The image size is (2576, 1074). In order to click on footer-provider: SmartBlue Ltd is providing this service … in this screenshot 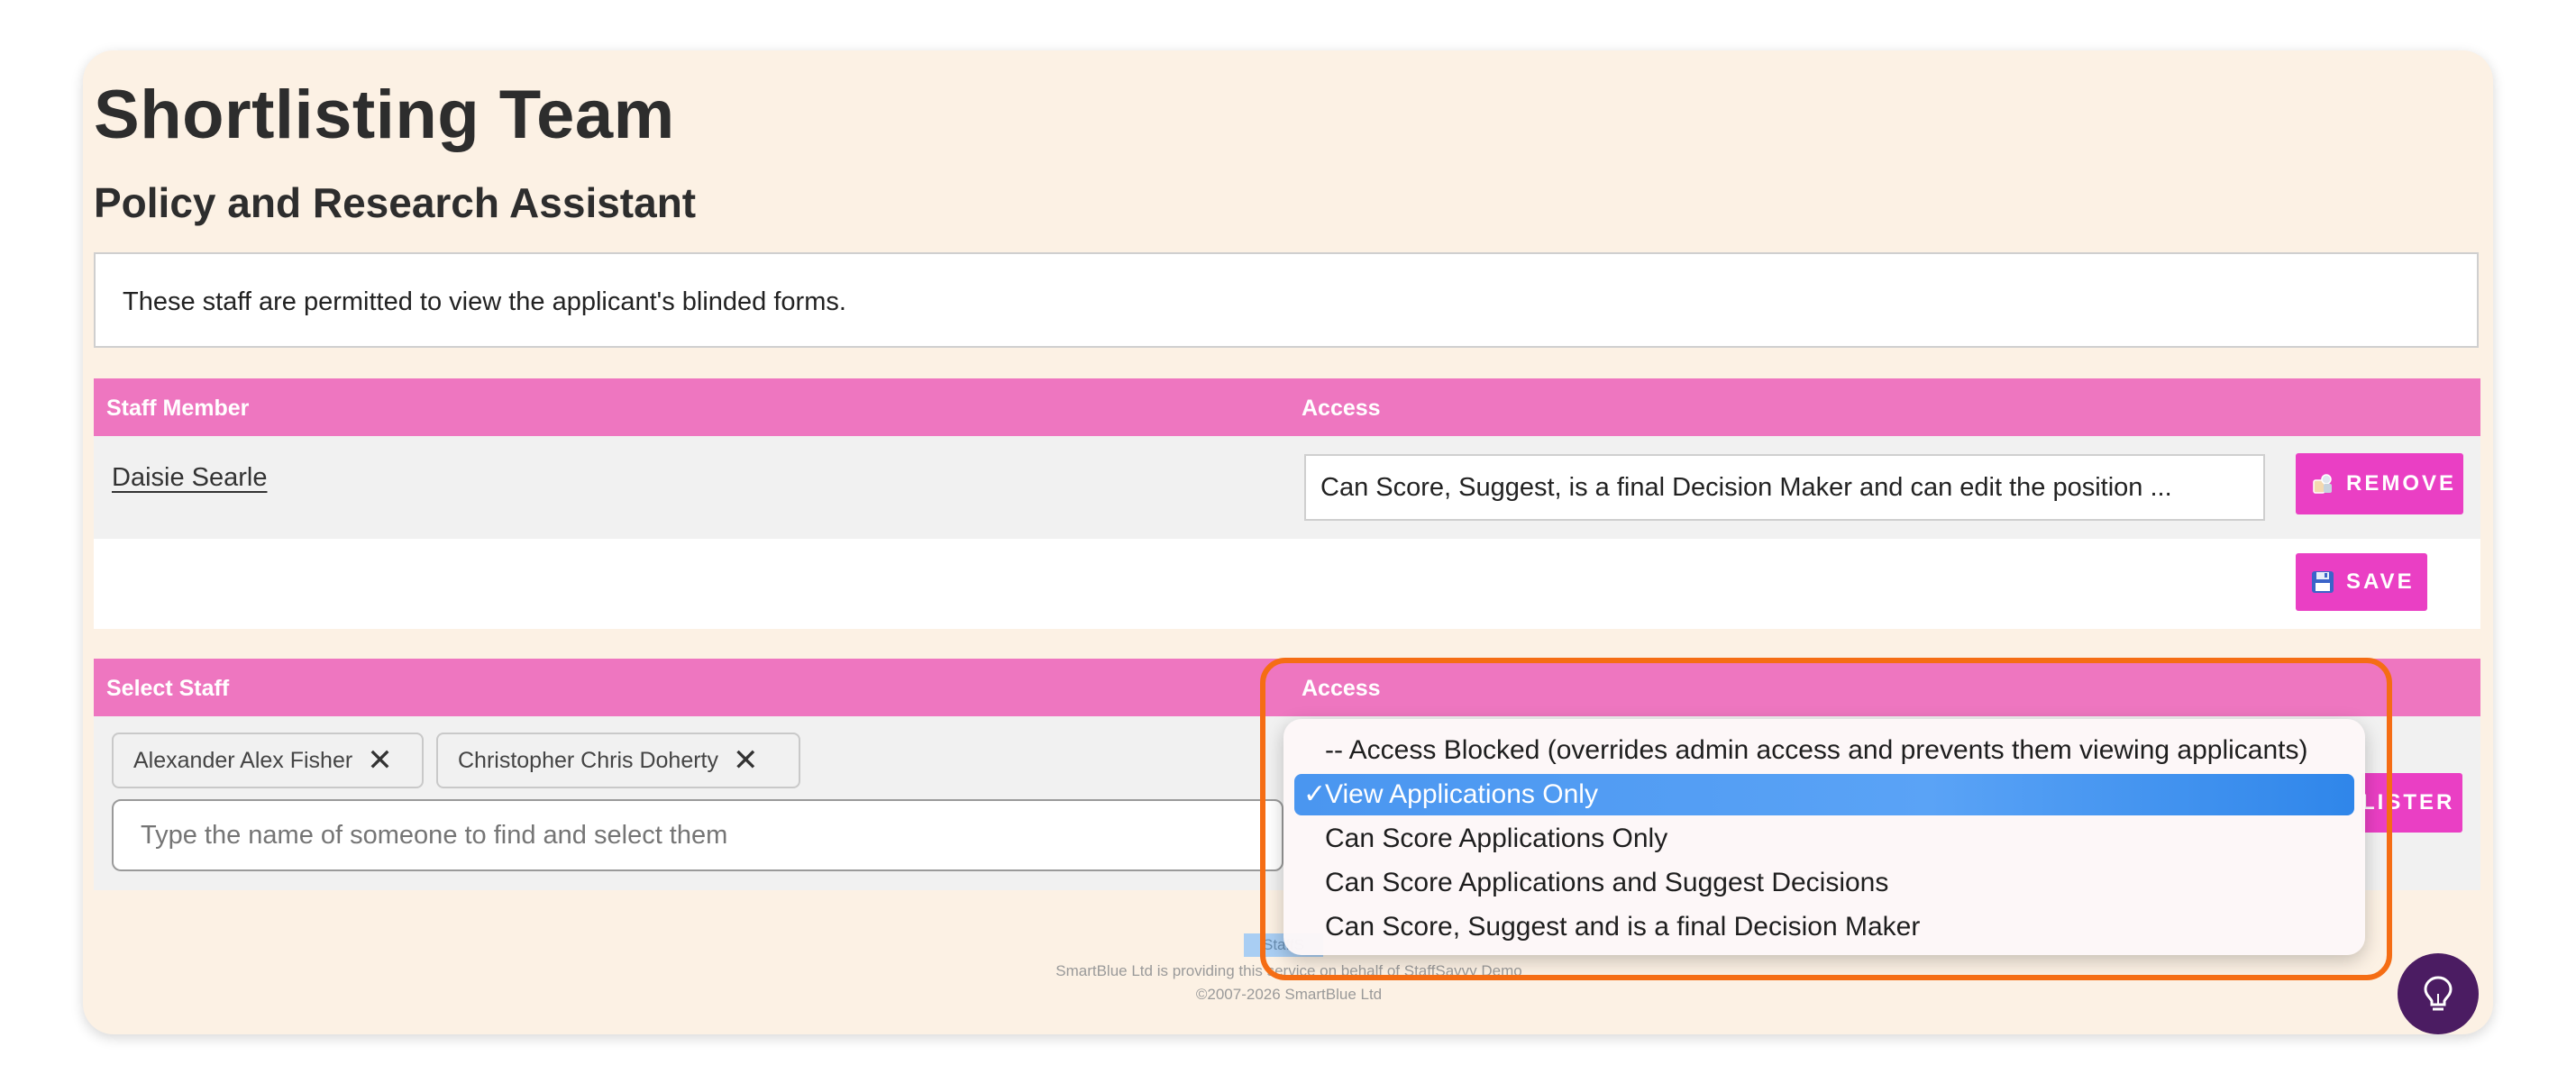, I will do `click(1288, 970)`.